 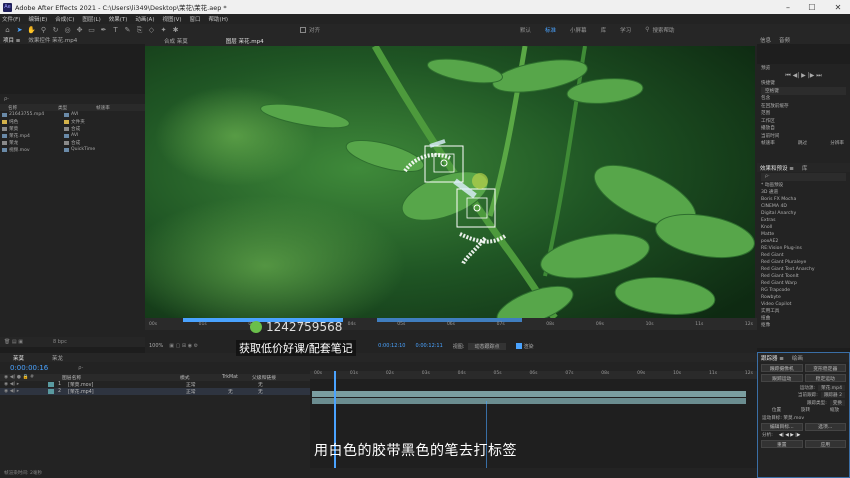 What do you see at coordinates (72, 142) in the screenshot?
I see `list-item: 茉龙 合成` at bounding box center [72, 142].